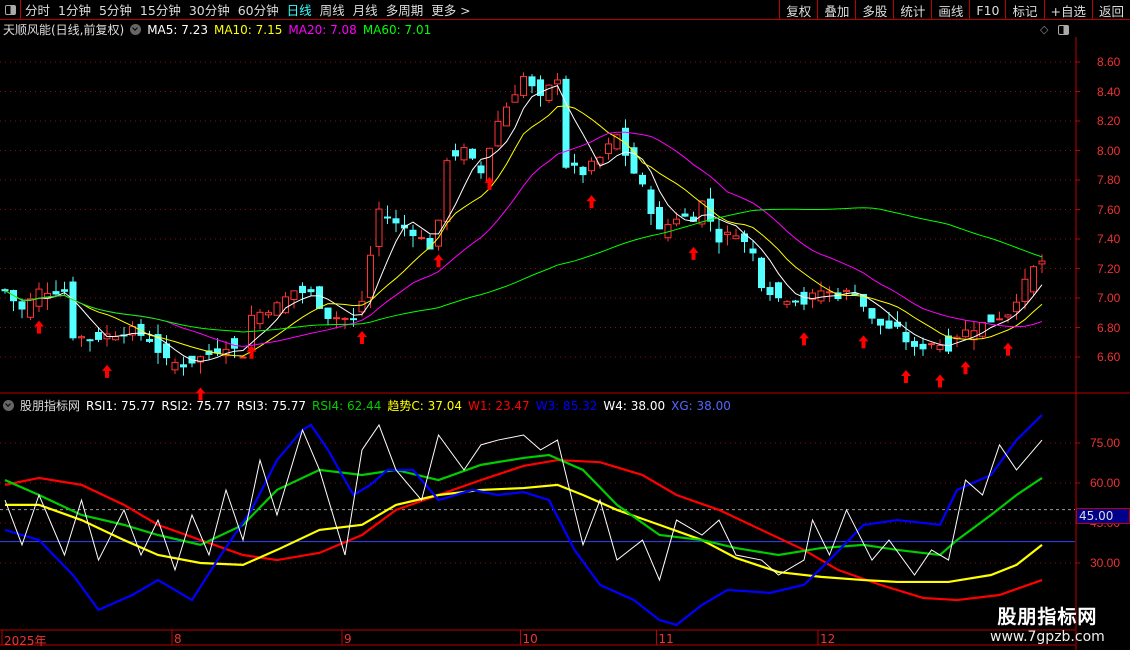 The height and width of the screenshot is (650, 1130). Describe the element at coordinates (1109, 62) in the screenshot. I see `price-tick-label: 8.60` at that location.